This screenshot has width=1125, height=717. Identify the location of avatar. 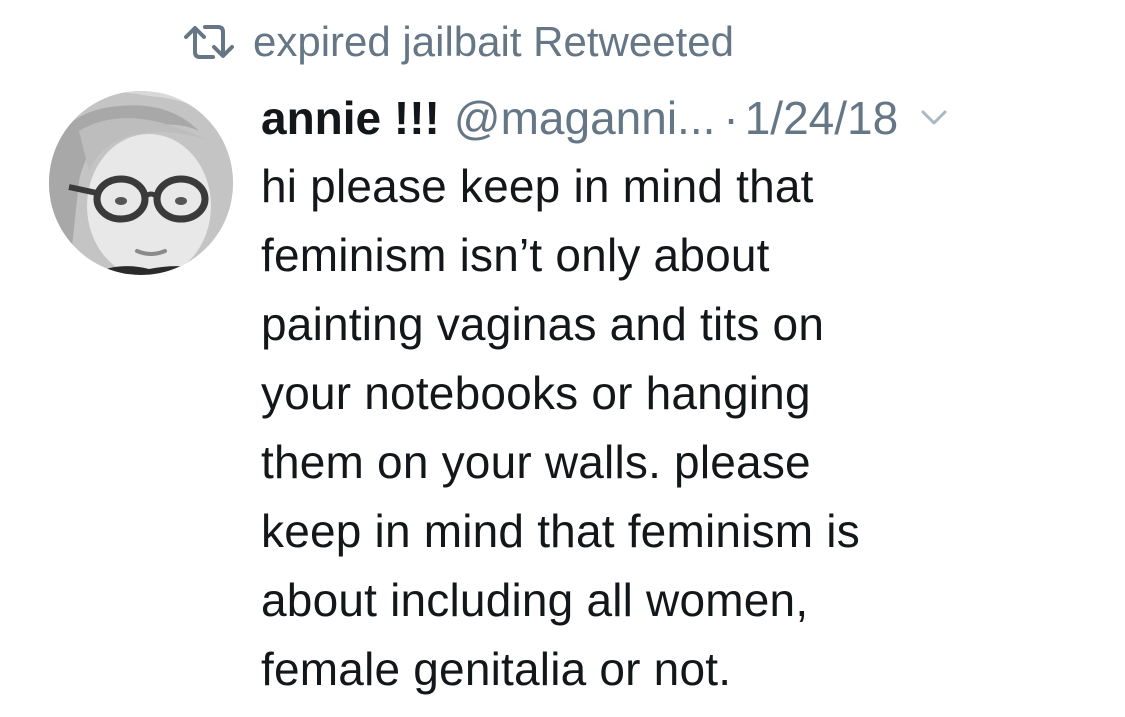
(141, 183).